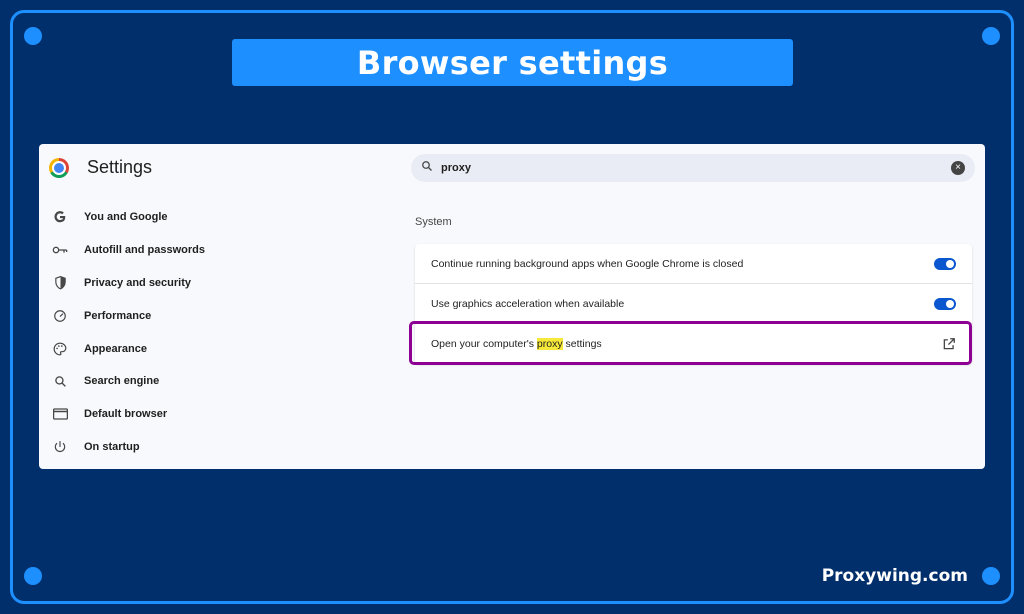  Describe the element at coordinates (219, 381) in the screenshot. I see `sidebar-item-search-engine: Search engine` at that location.